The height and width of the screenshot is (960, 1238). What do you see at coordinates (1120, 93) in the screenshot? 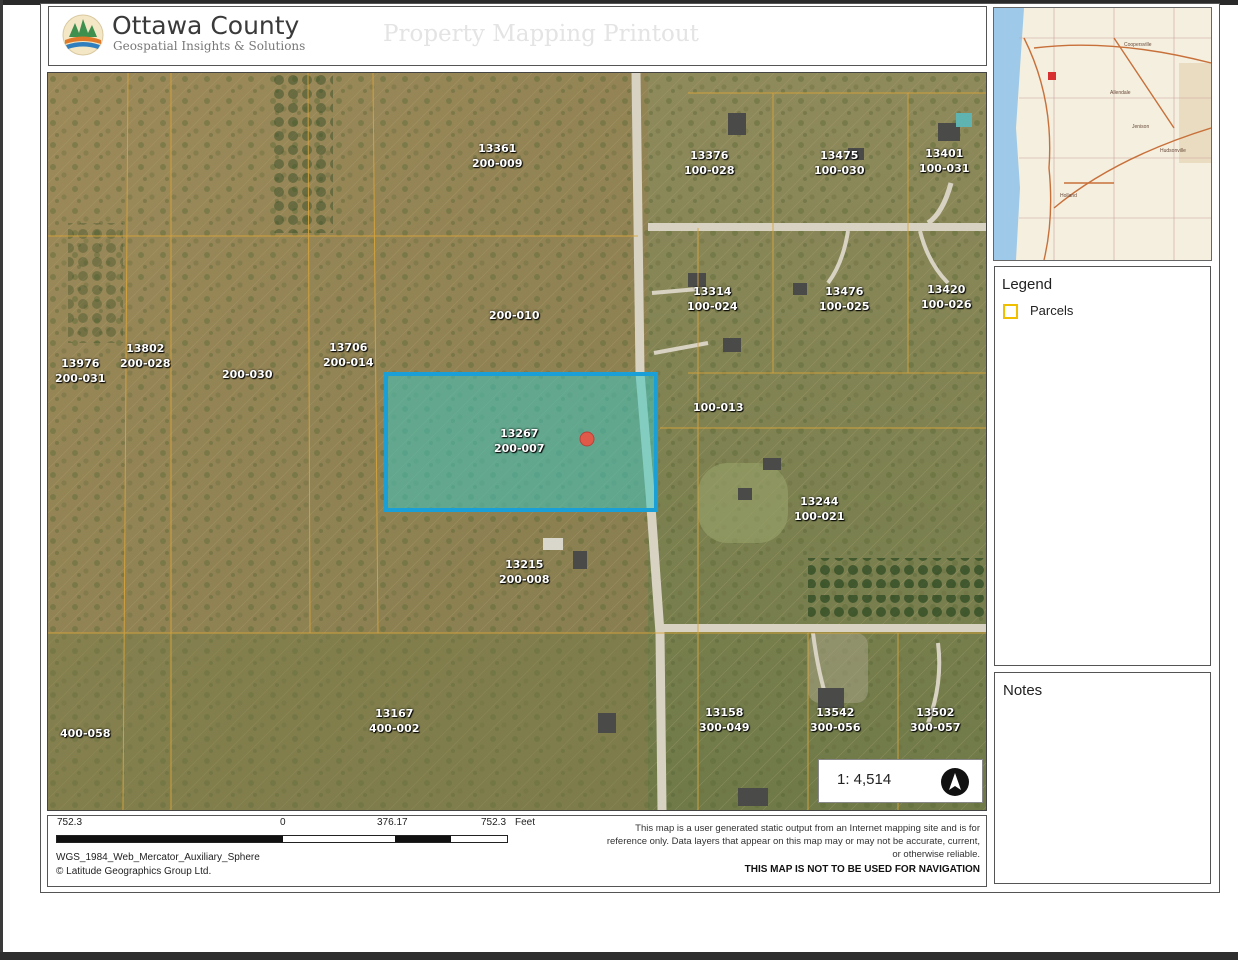
I see `inset-place-label: Allendale` at bounding box center [1120, 93].